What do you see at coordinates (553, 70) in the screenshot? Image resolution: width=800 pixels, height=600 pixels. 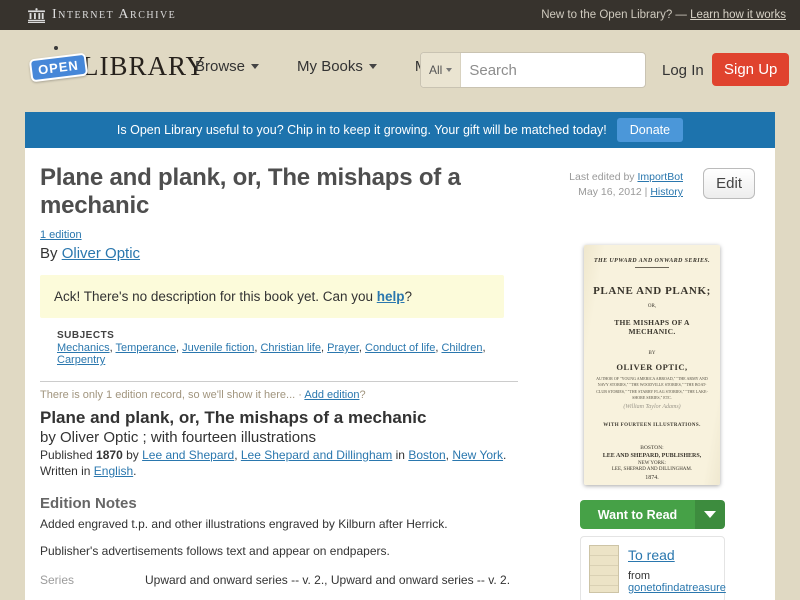 I see `search-input` at bounding box center [553, 70].